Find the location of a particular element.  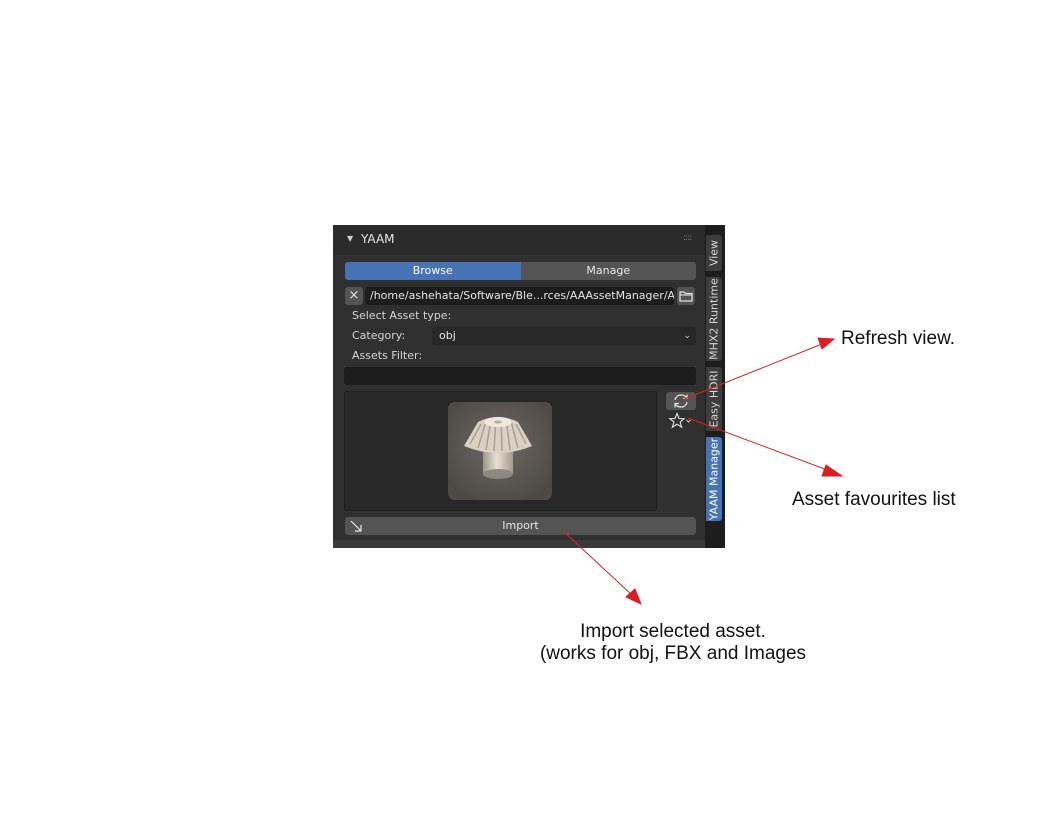

category-label: Category: is located at coordinates (379, 335).